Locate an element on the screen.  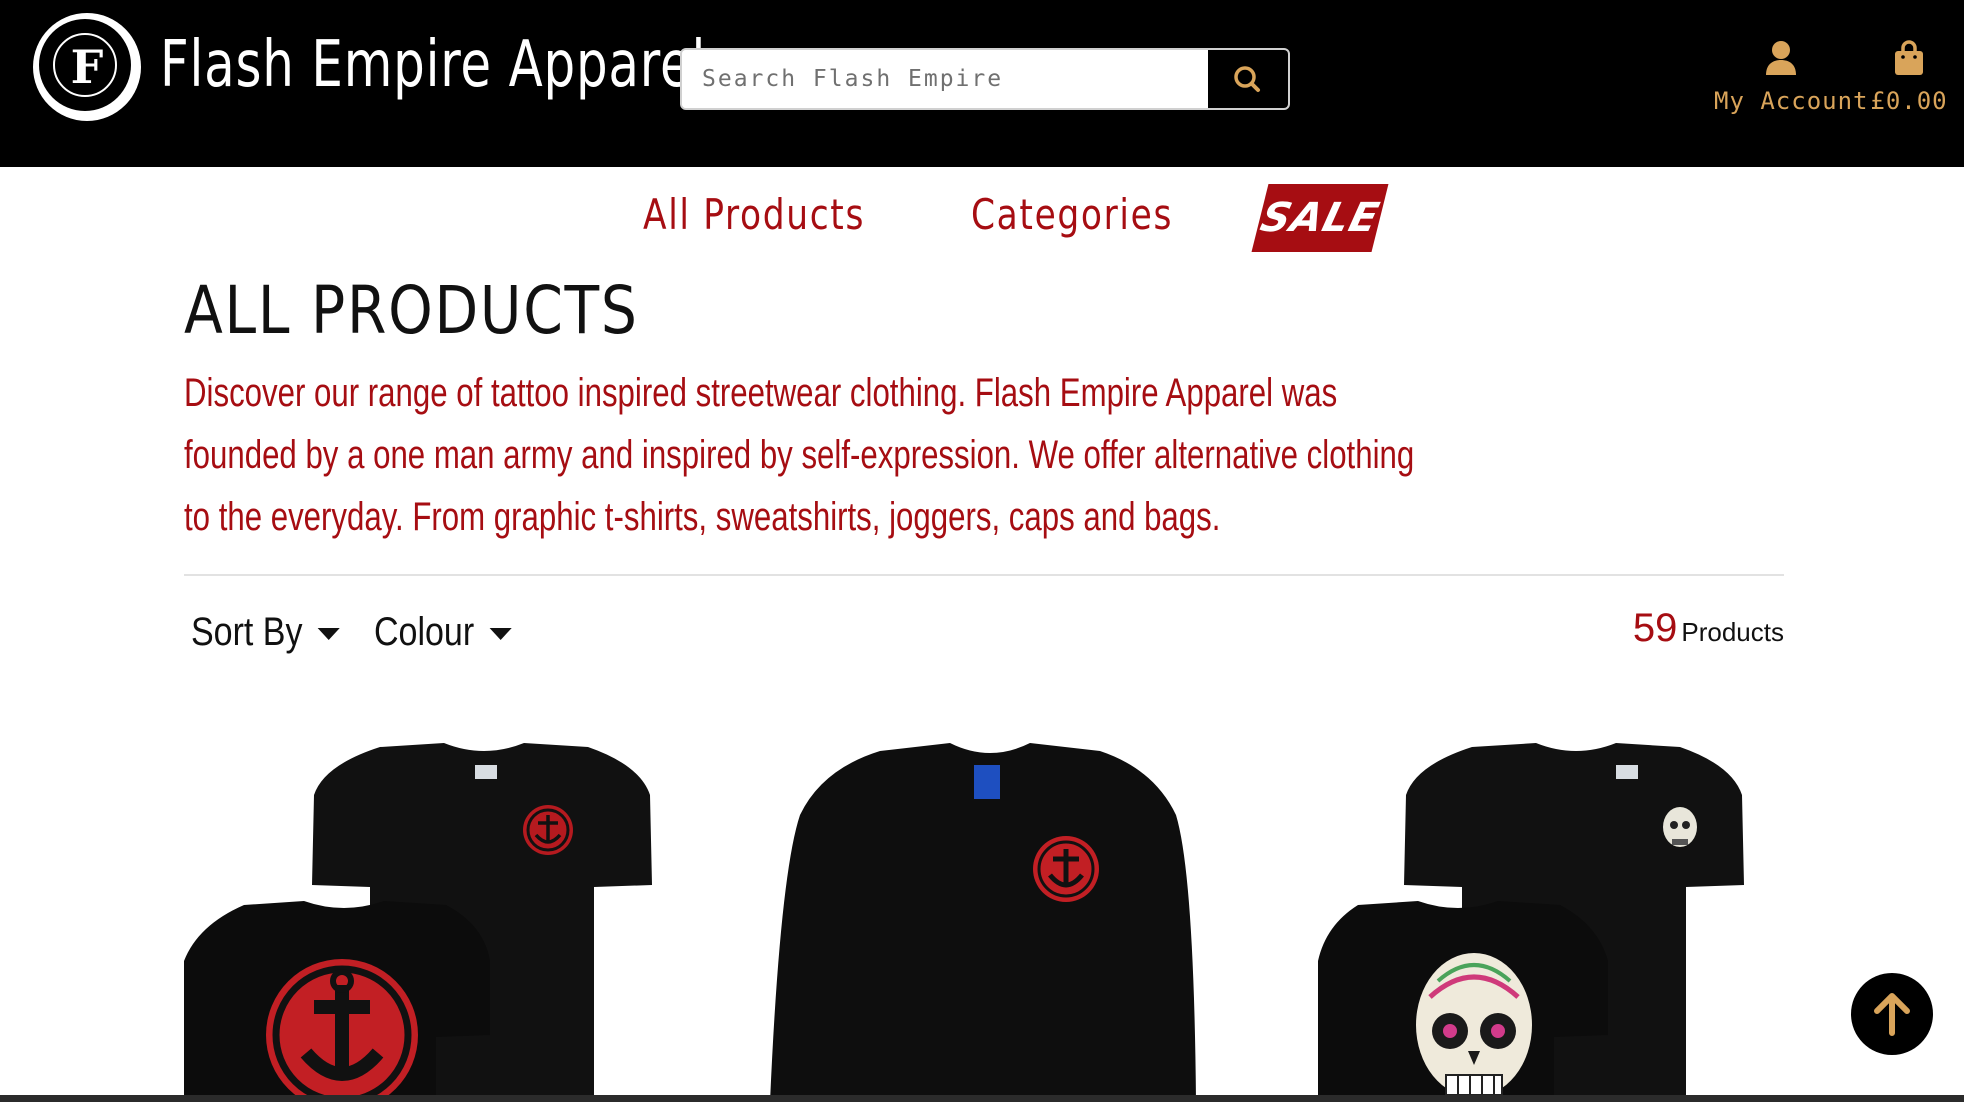
search-bar is located at coordinates (985, 79).